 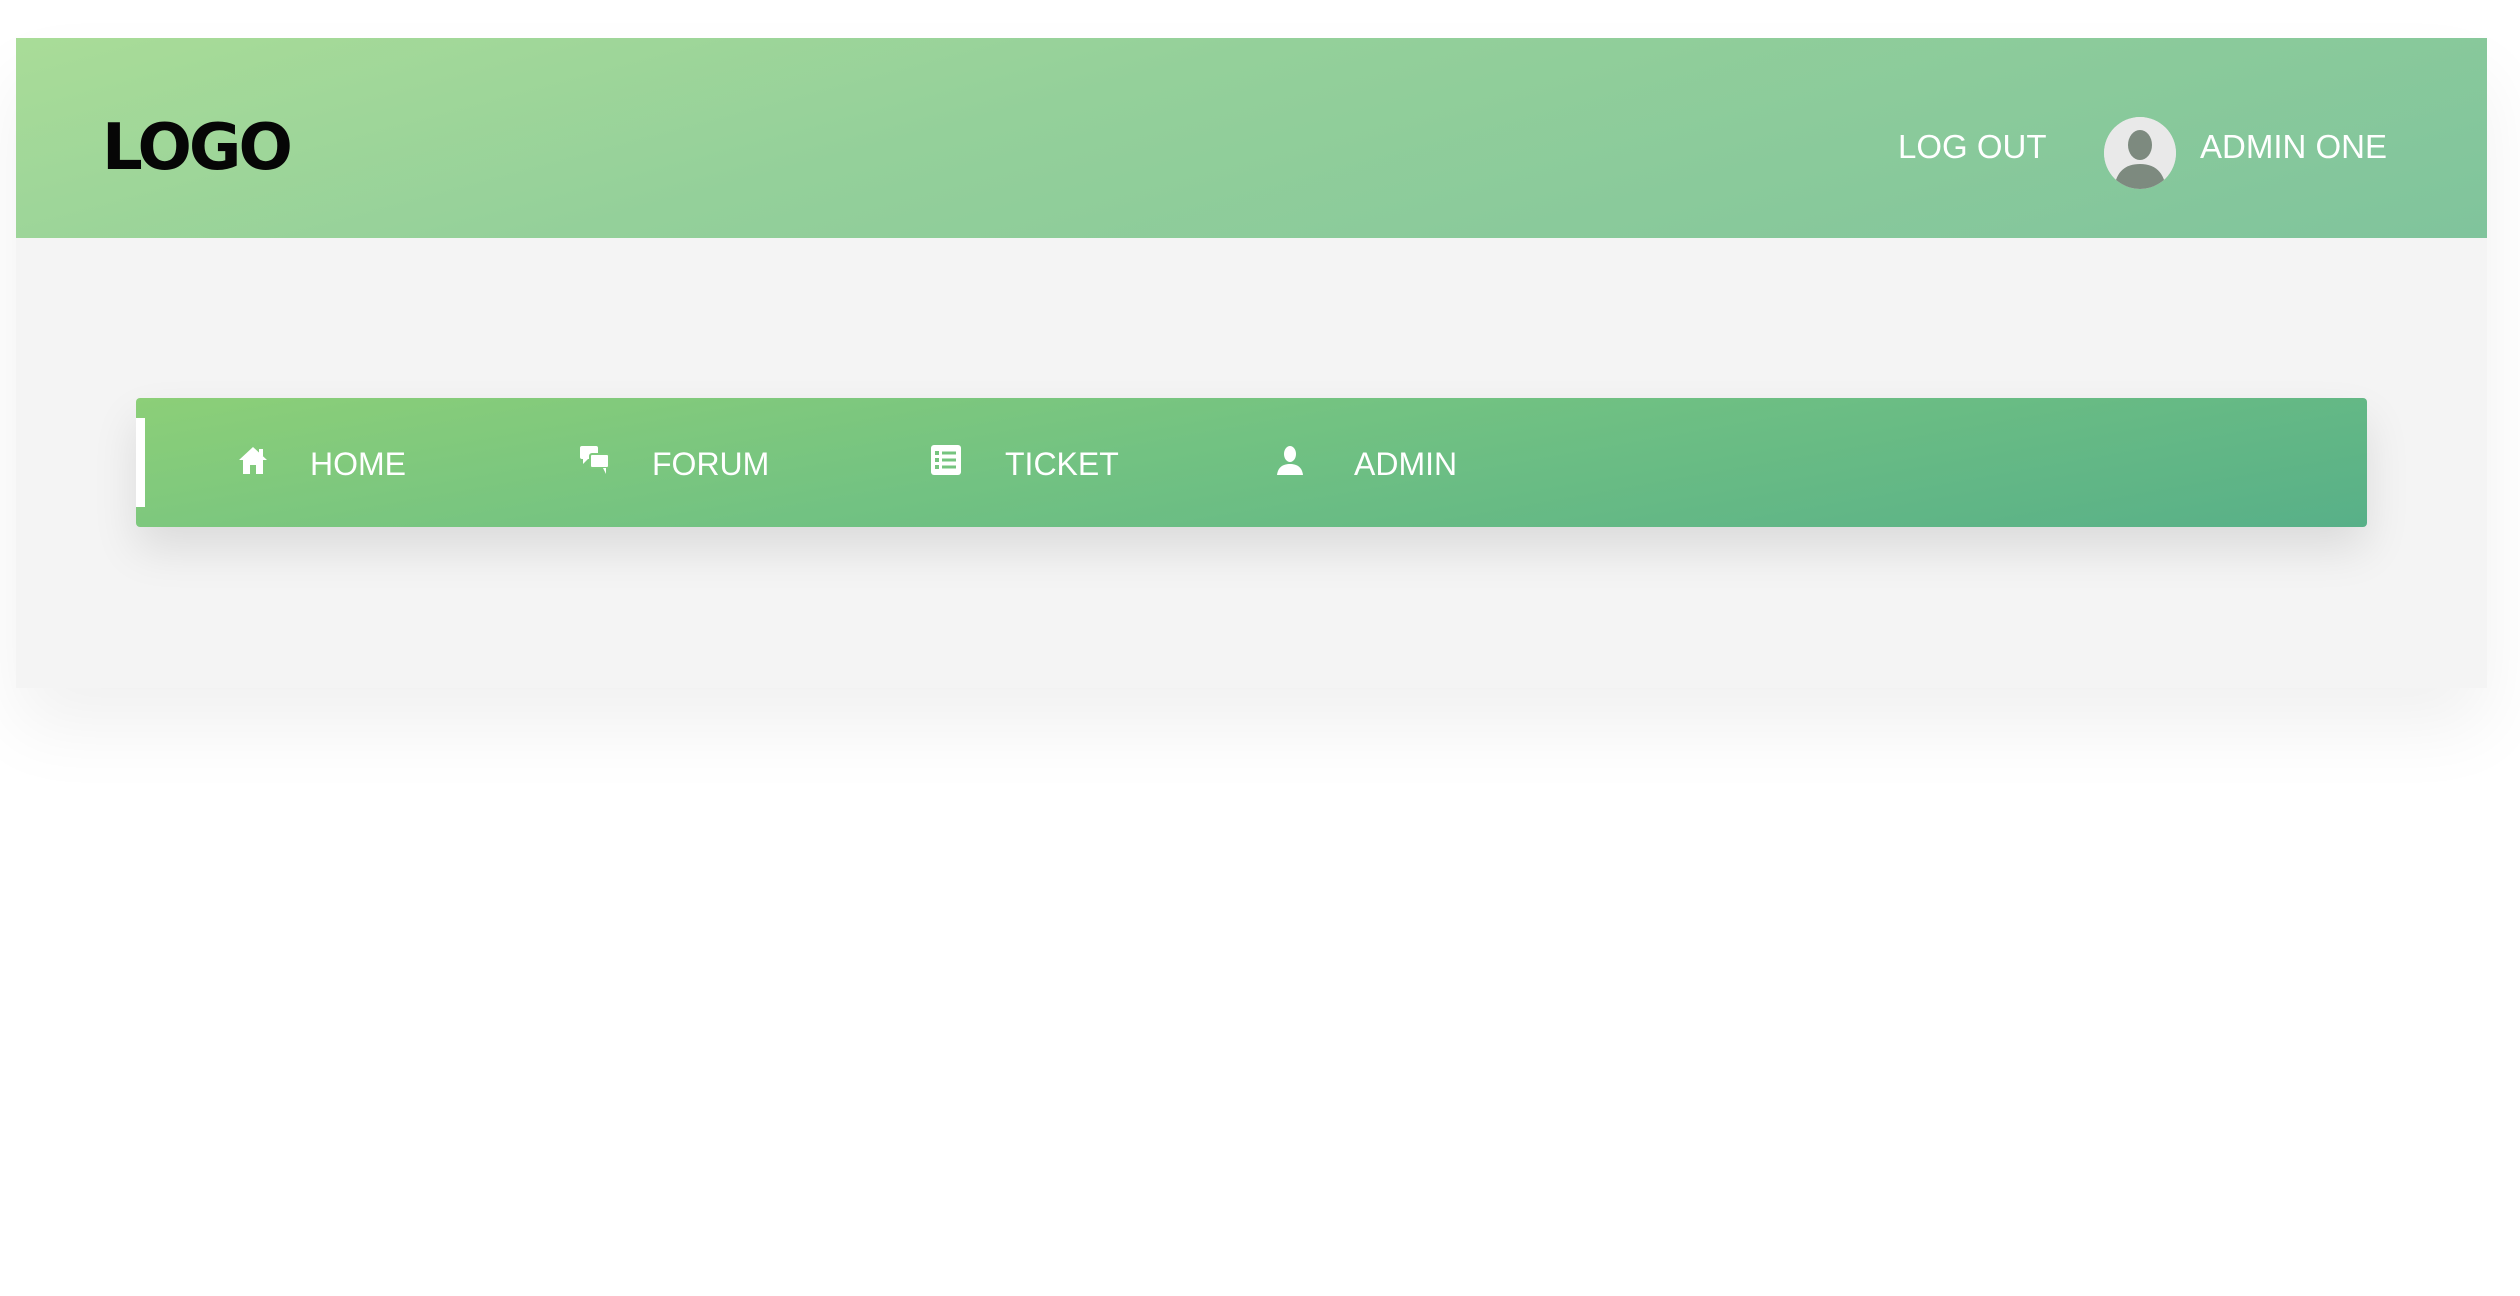 I want to click on nav-item-label: TICKET, so click(x=1062, y=464).